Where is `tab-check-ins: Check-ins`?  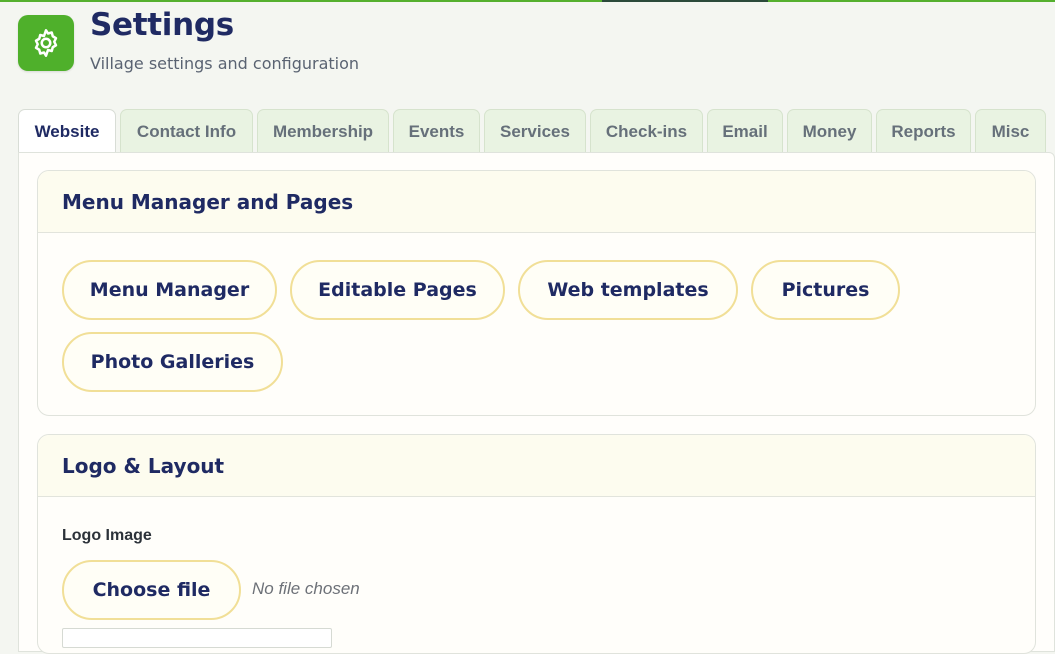 tab-check-ins: Check-ins is located at coordinates (646, 131).